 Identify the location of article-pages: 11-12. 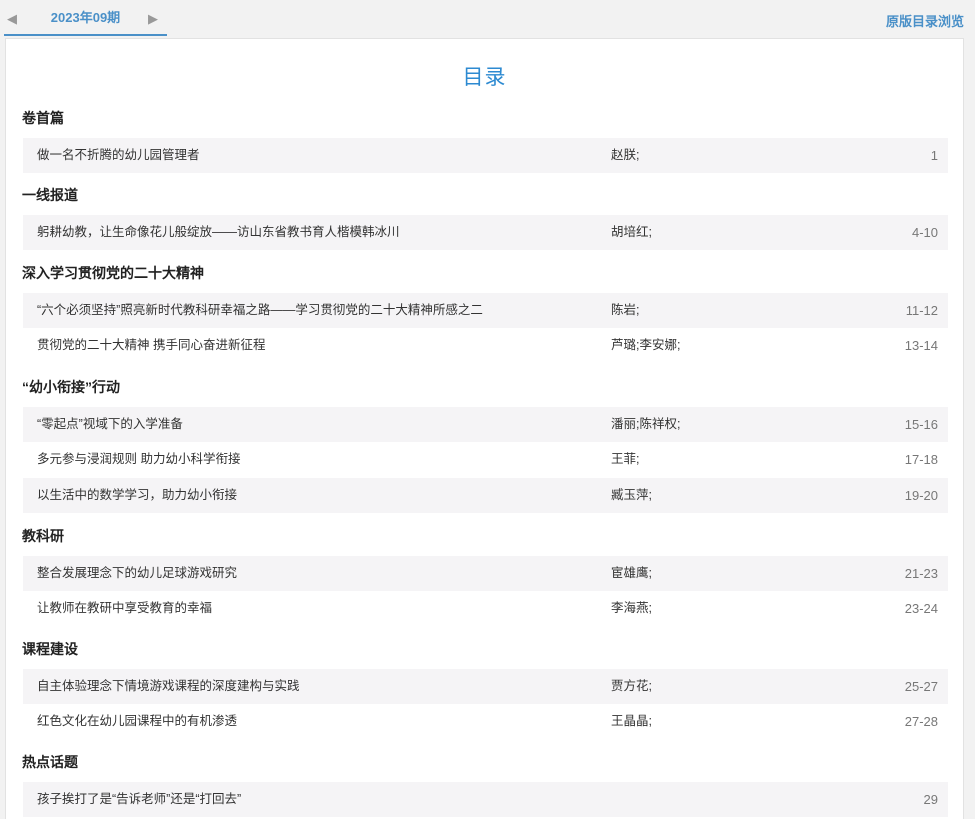
(921, 310).